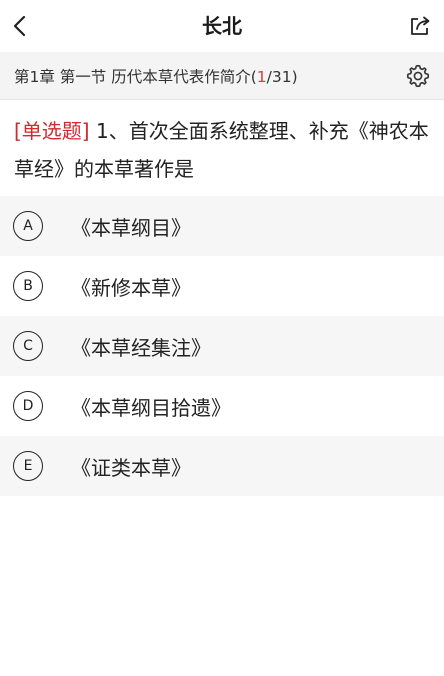  What do you see at coordinates (19, 26) in the screenshot?
I see `chevron-left-icon` at bounding box center [19, 26].